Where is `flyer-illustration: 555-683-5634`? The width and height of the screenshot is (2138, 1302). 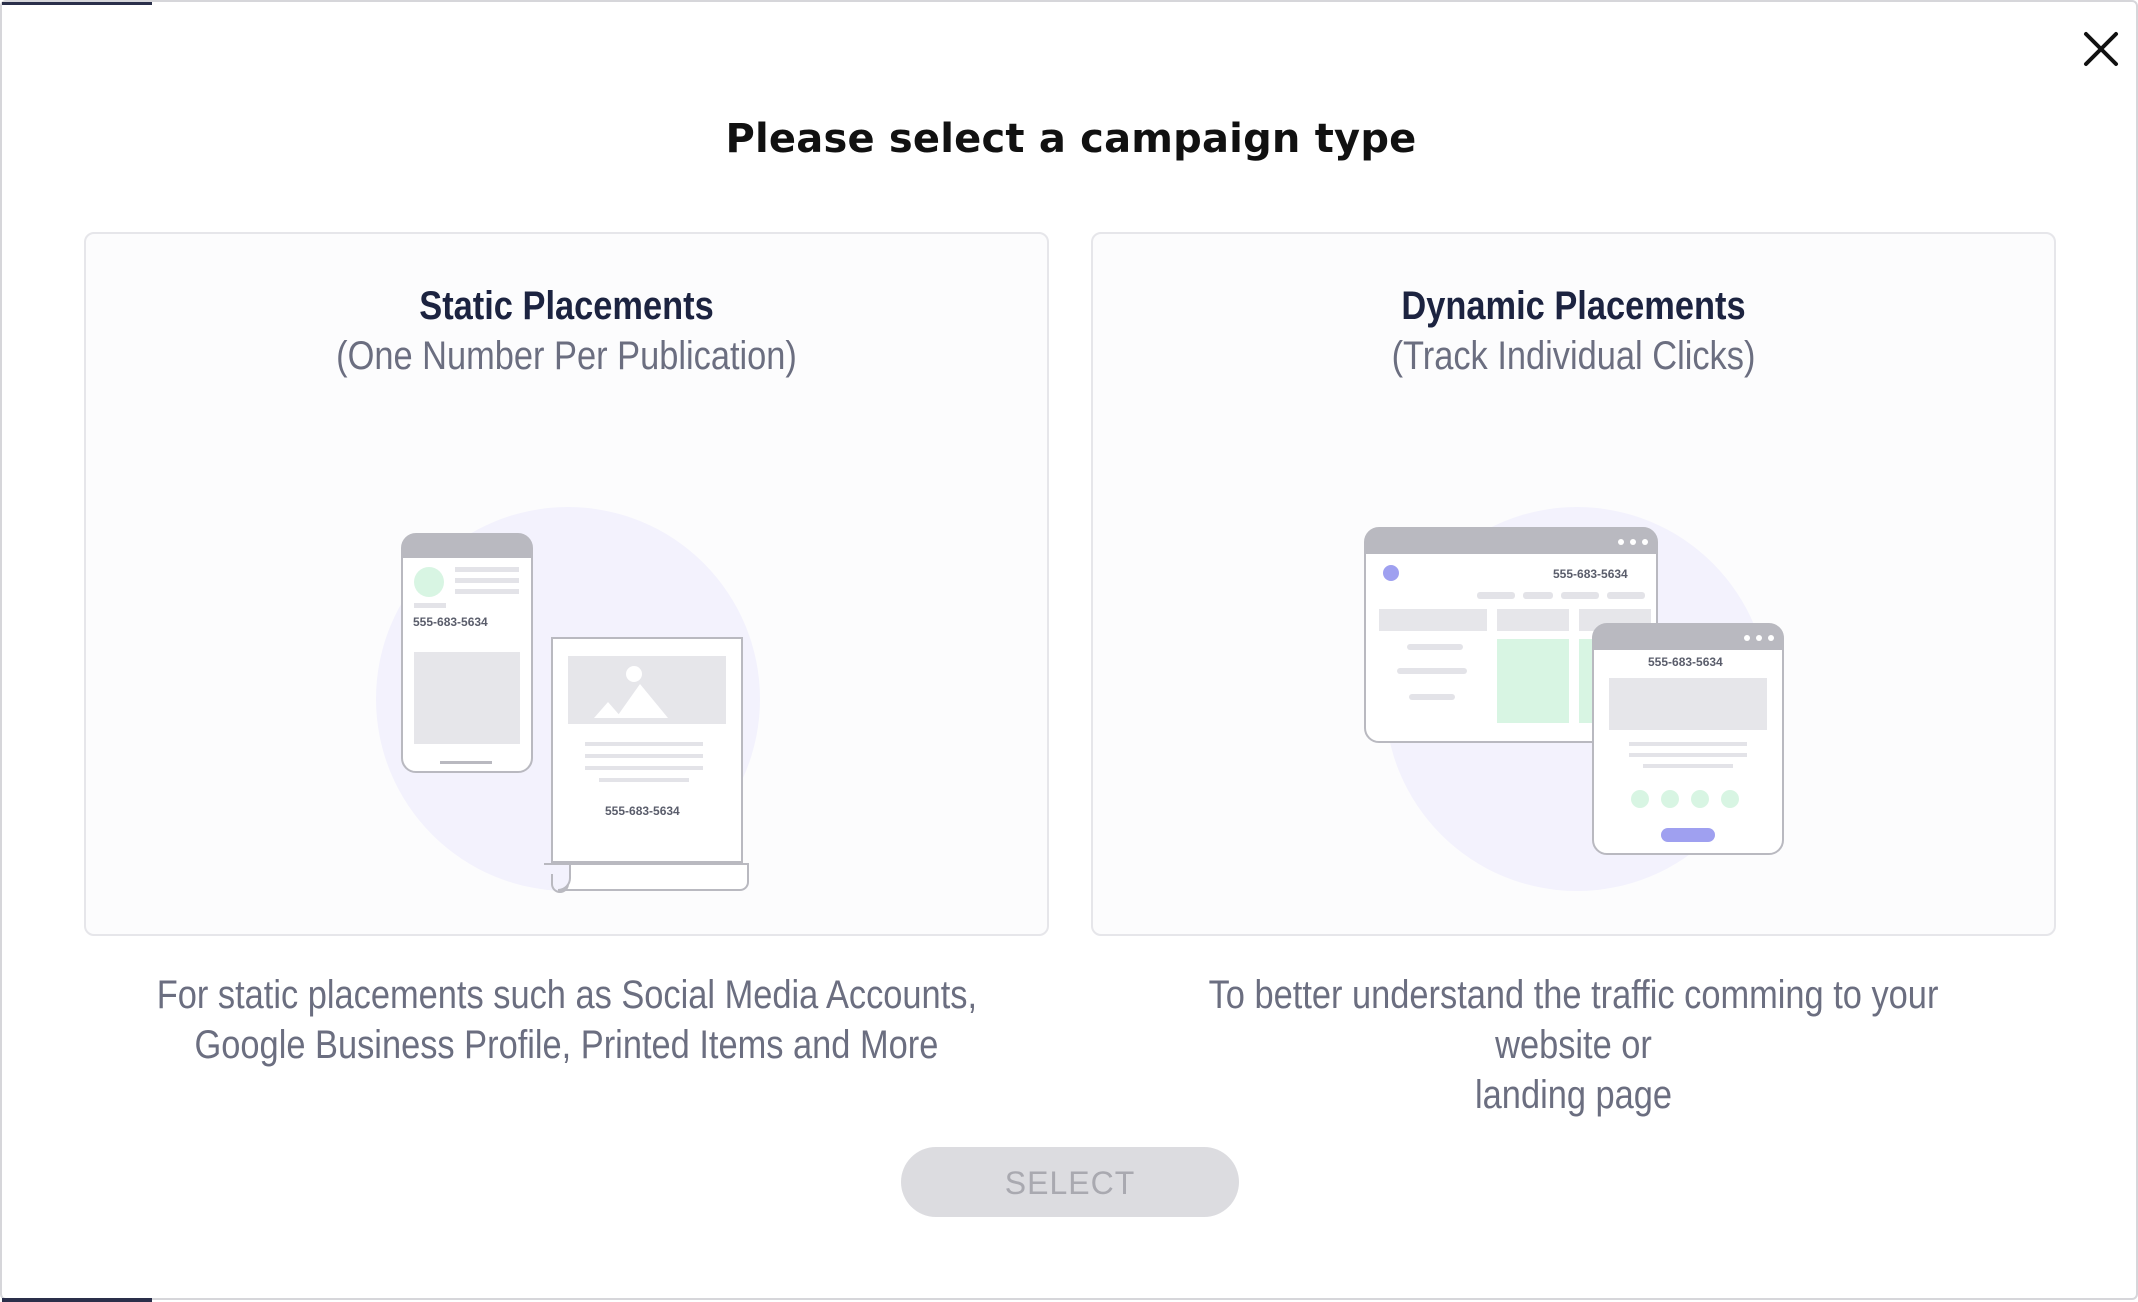
flyer-illustration: 555-683-5634 is located at coordinates (646, 765).